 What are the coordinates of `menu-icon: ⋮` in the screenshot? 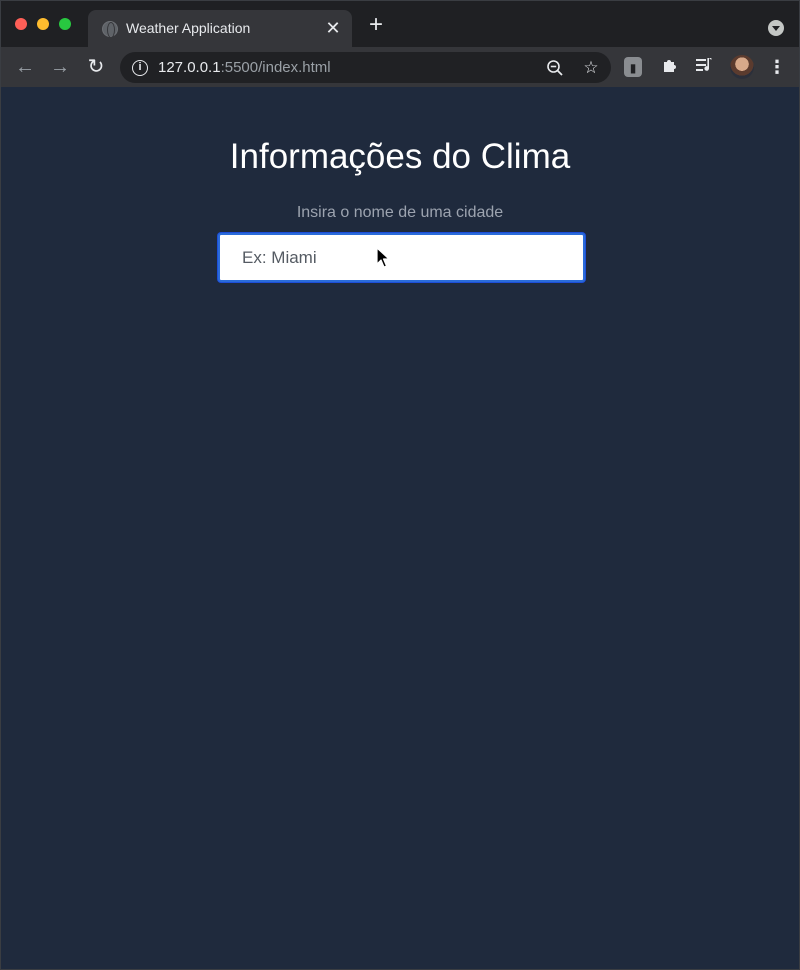 It's located at (777, 67).